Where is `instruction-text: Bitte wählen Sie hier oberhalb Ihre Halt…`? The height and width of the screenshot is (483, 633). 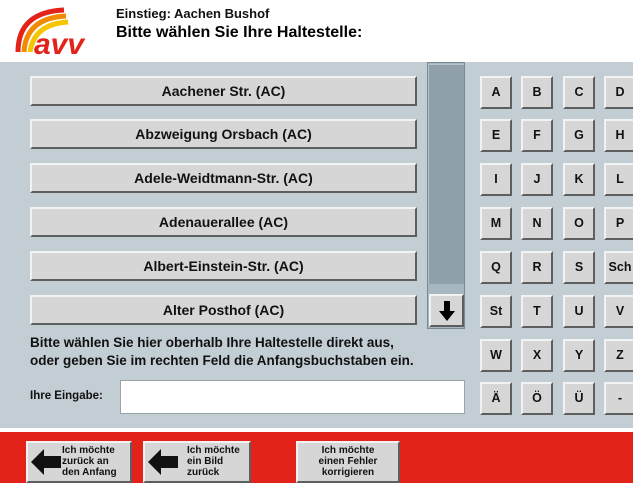
instruction-text: Bitte wählen Sie hier oberhalb Ihre Halt… is located at coordinates (222, 351).